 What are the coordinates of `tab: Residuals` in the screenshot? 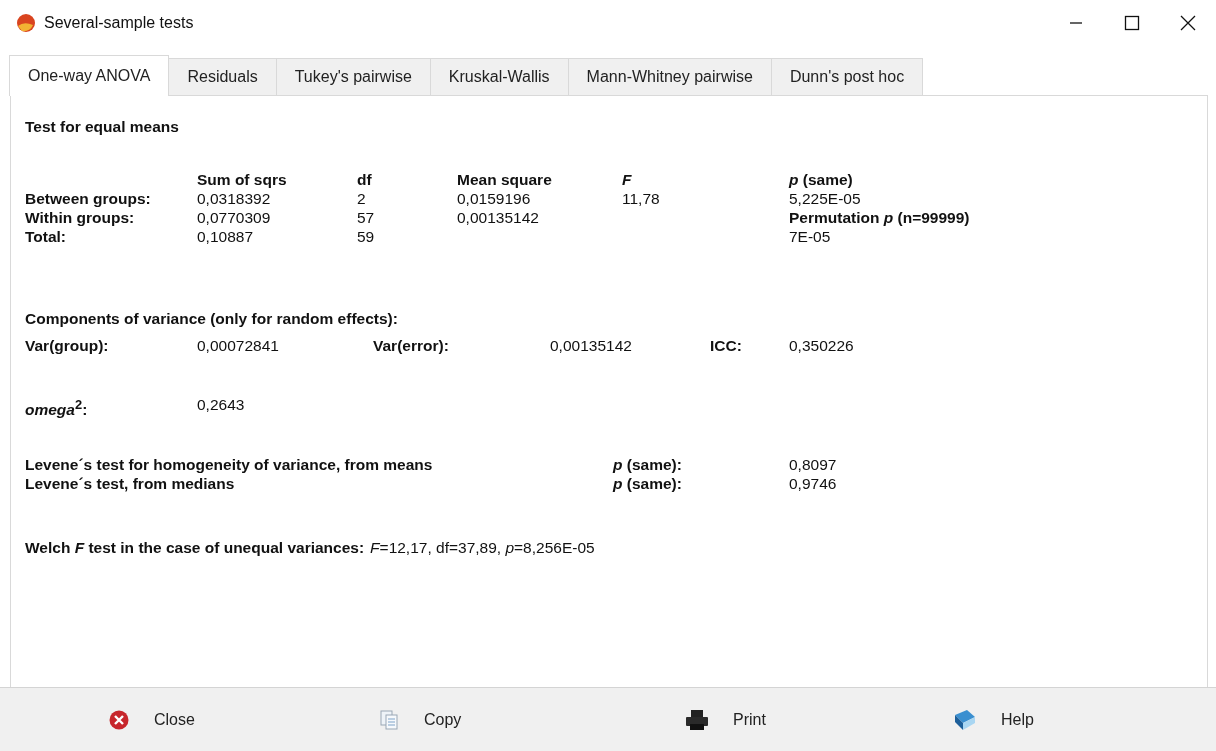 It's located at (222, 76).